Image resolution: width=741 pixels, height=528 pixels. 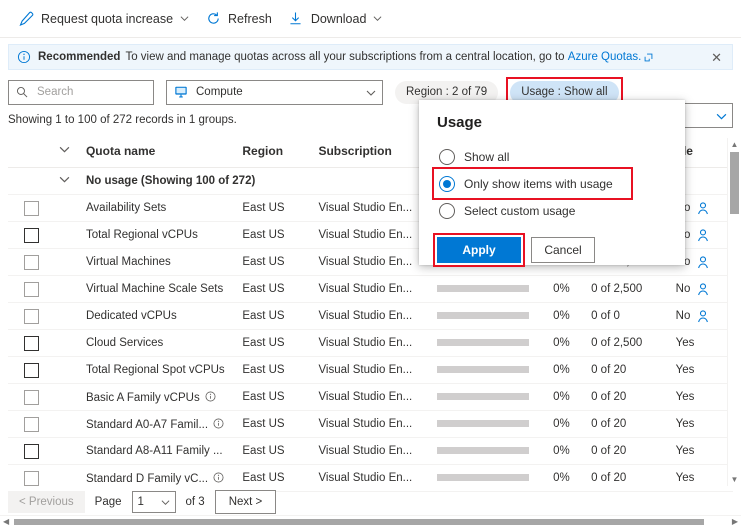 I want to click on azure-quotas-link: Azure Quotas., so click(x=605, y=57).